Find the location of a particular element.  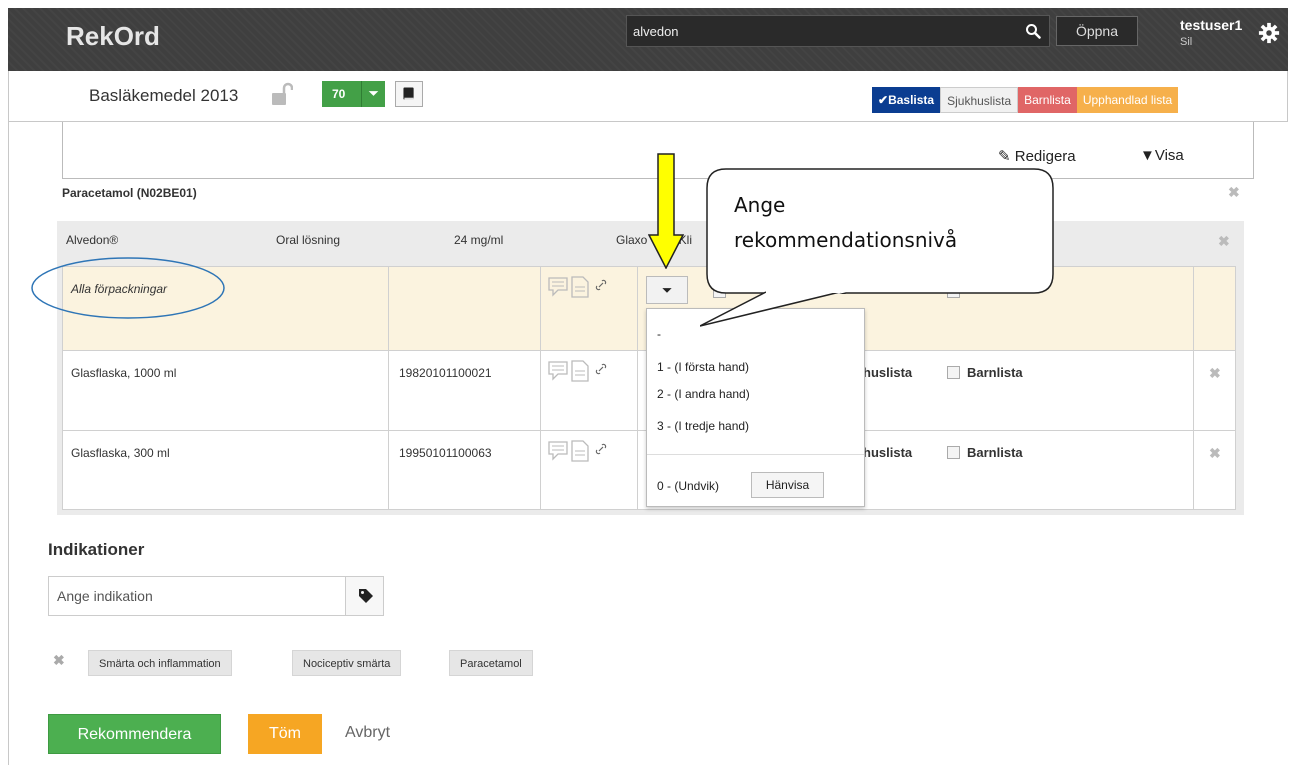

search-icon is located at coordinates (1033, 31).